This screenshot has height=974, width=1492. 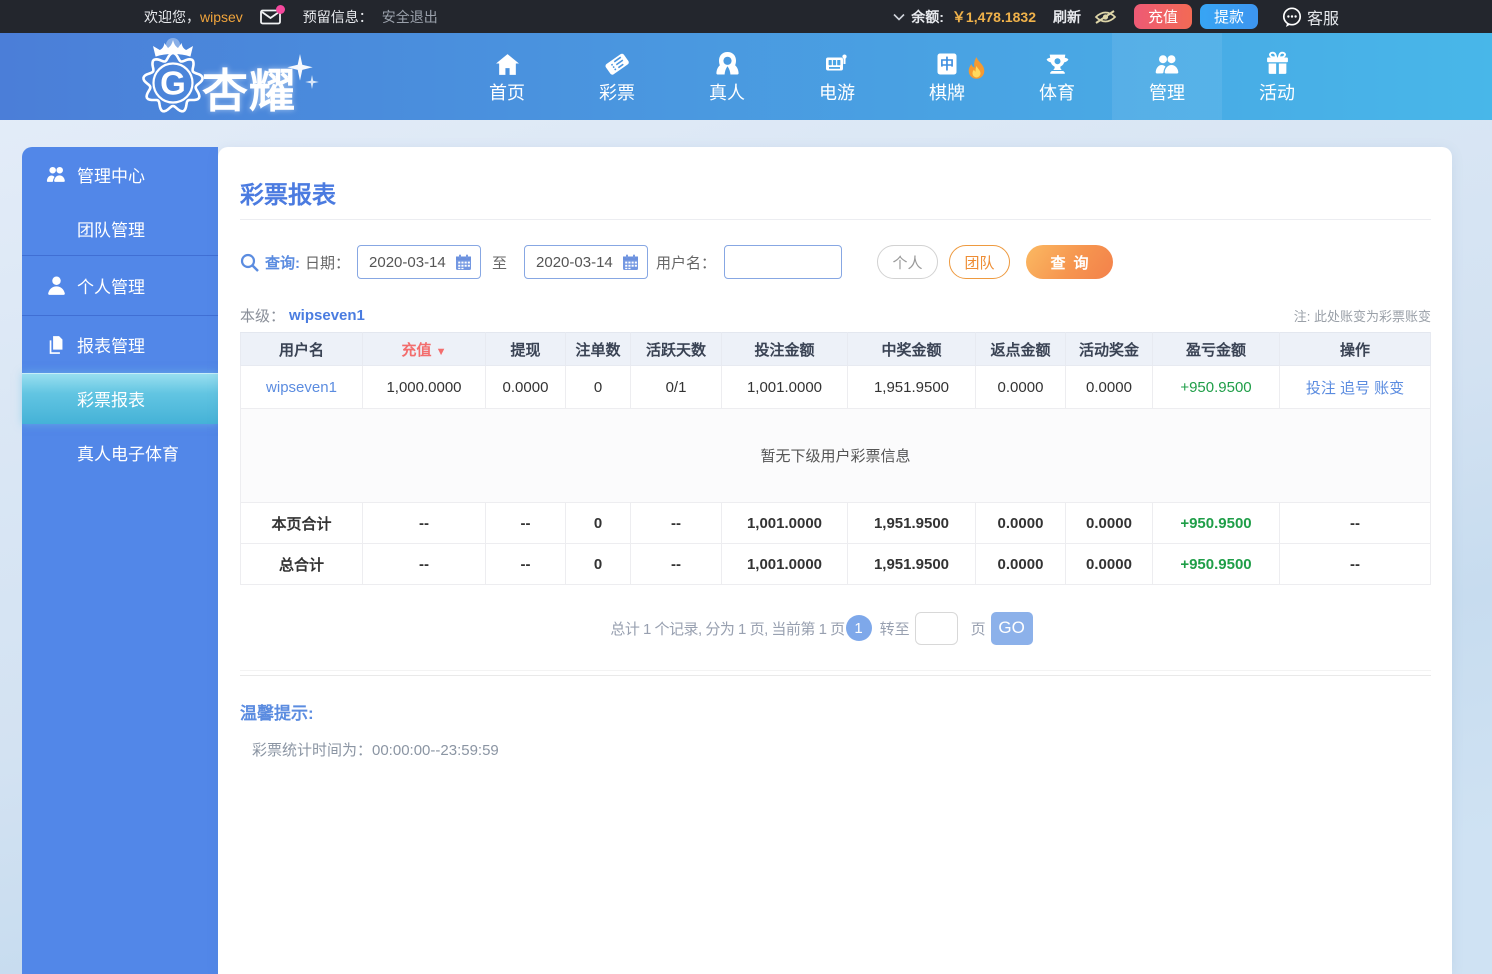 I want to click on svg-text: 中, so click(x=947, y=64).